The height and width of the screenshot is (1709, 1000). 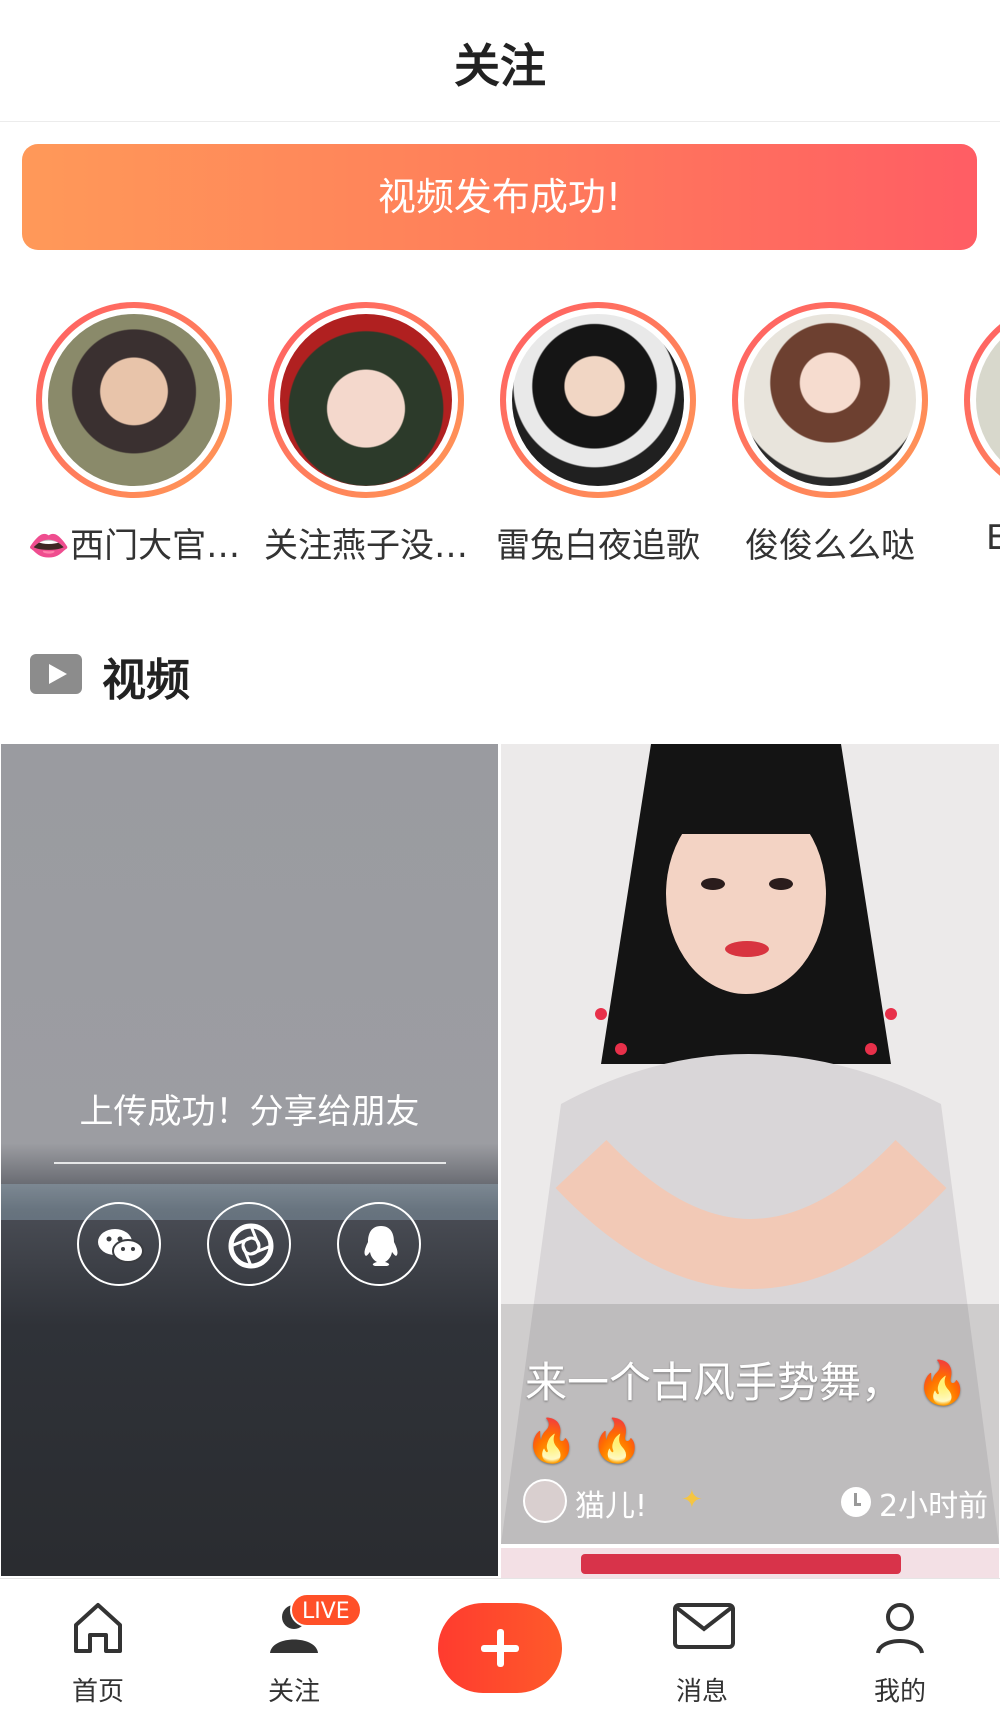 What do you see at coordinates (741, 1564) in the screenshot?
I see `next-video-thumbnail` at bounding box center [741, 1564].